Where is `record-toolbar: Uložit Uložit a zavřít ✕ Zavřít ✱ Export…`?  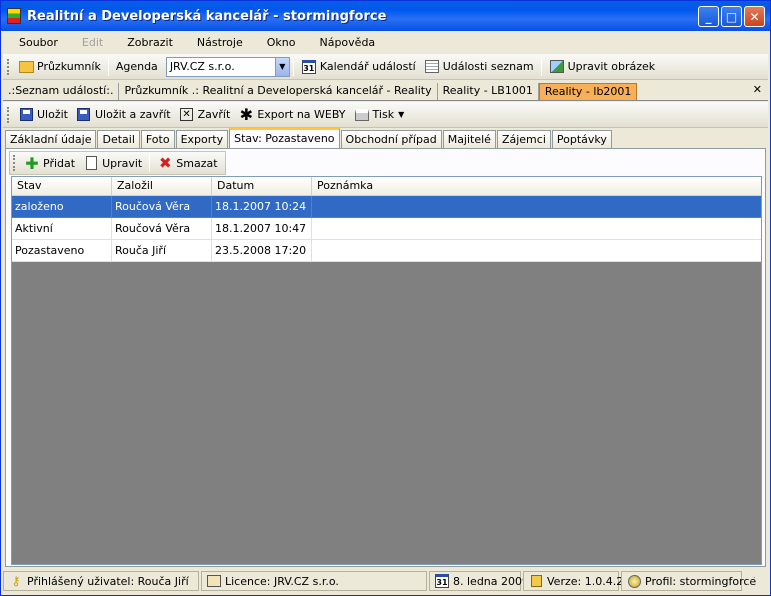 record-toolbar: Uložit Uložit a zavřít ✕ Zavřít ✱ Export… is located at coordinates (385, 115).